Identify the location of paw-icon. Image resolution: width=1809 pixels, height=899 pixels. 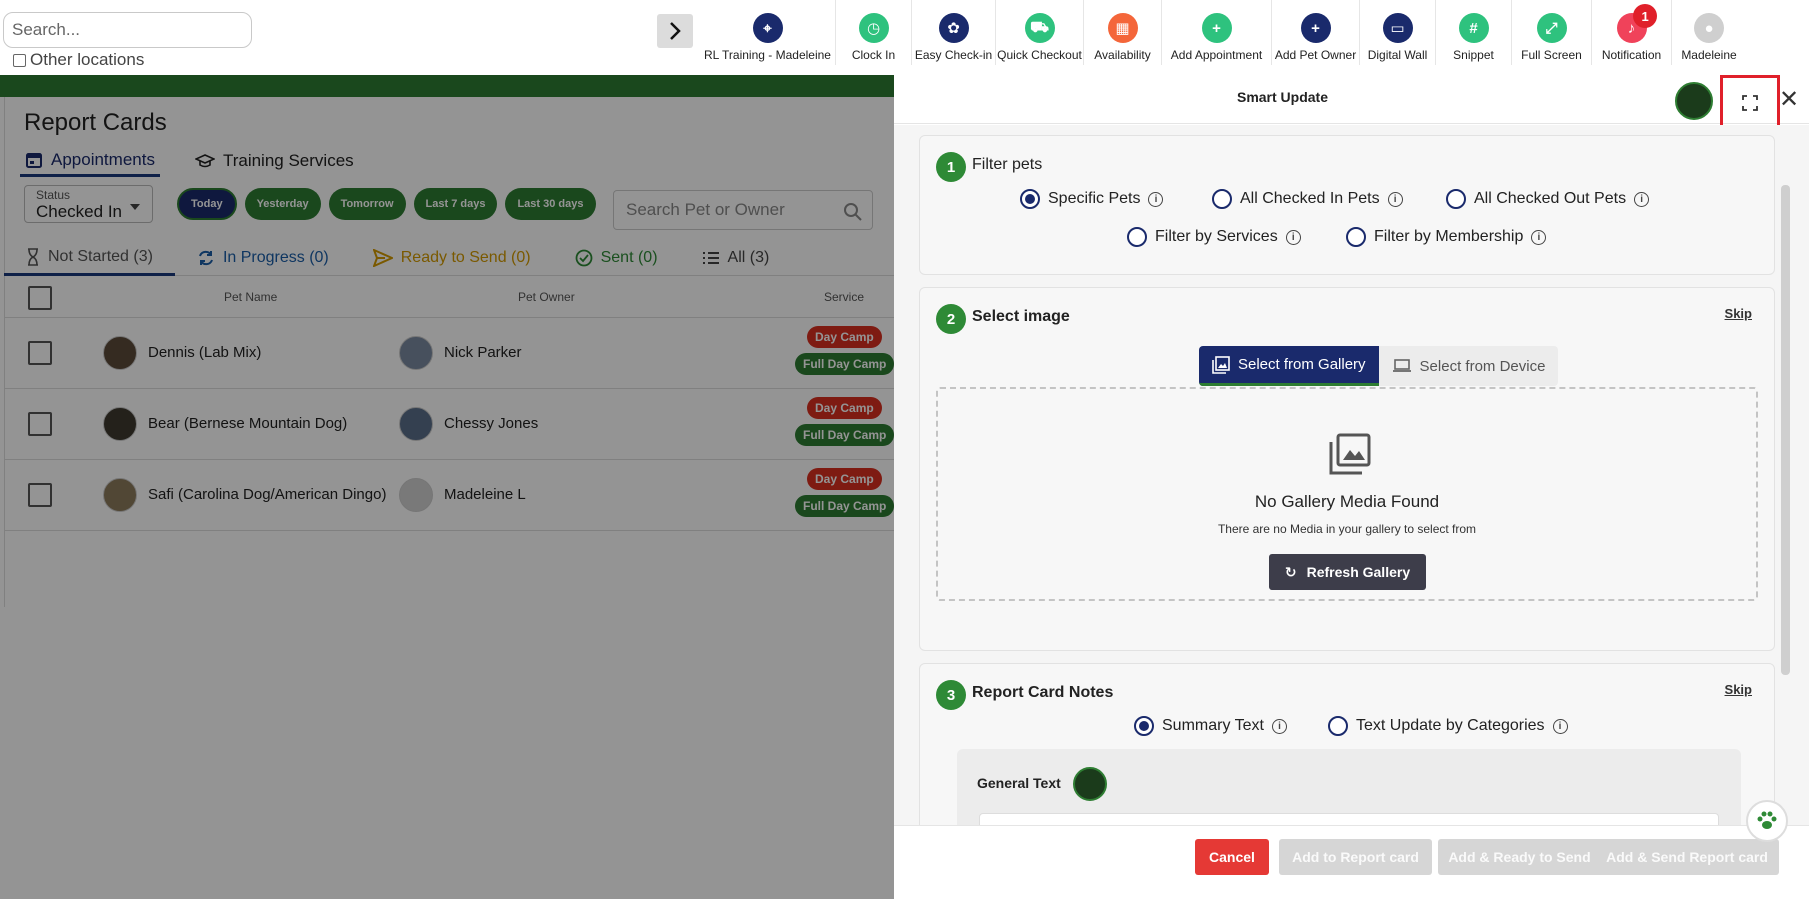
(1767, 820).